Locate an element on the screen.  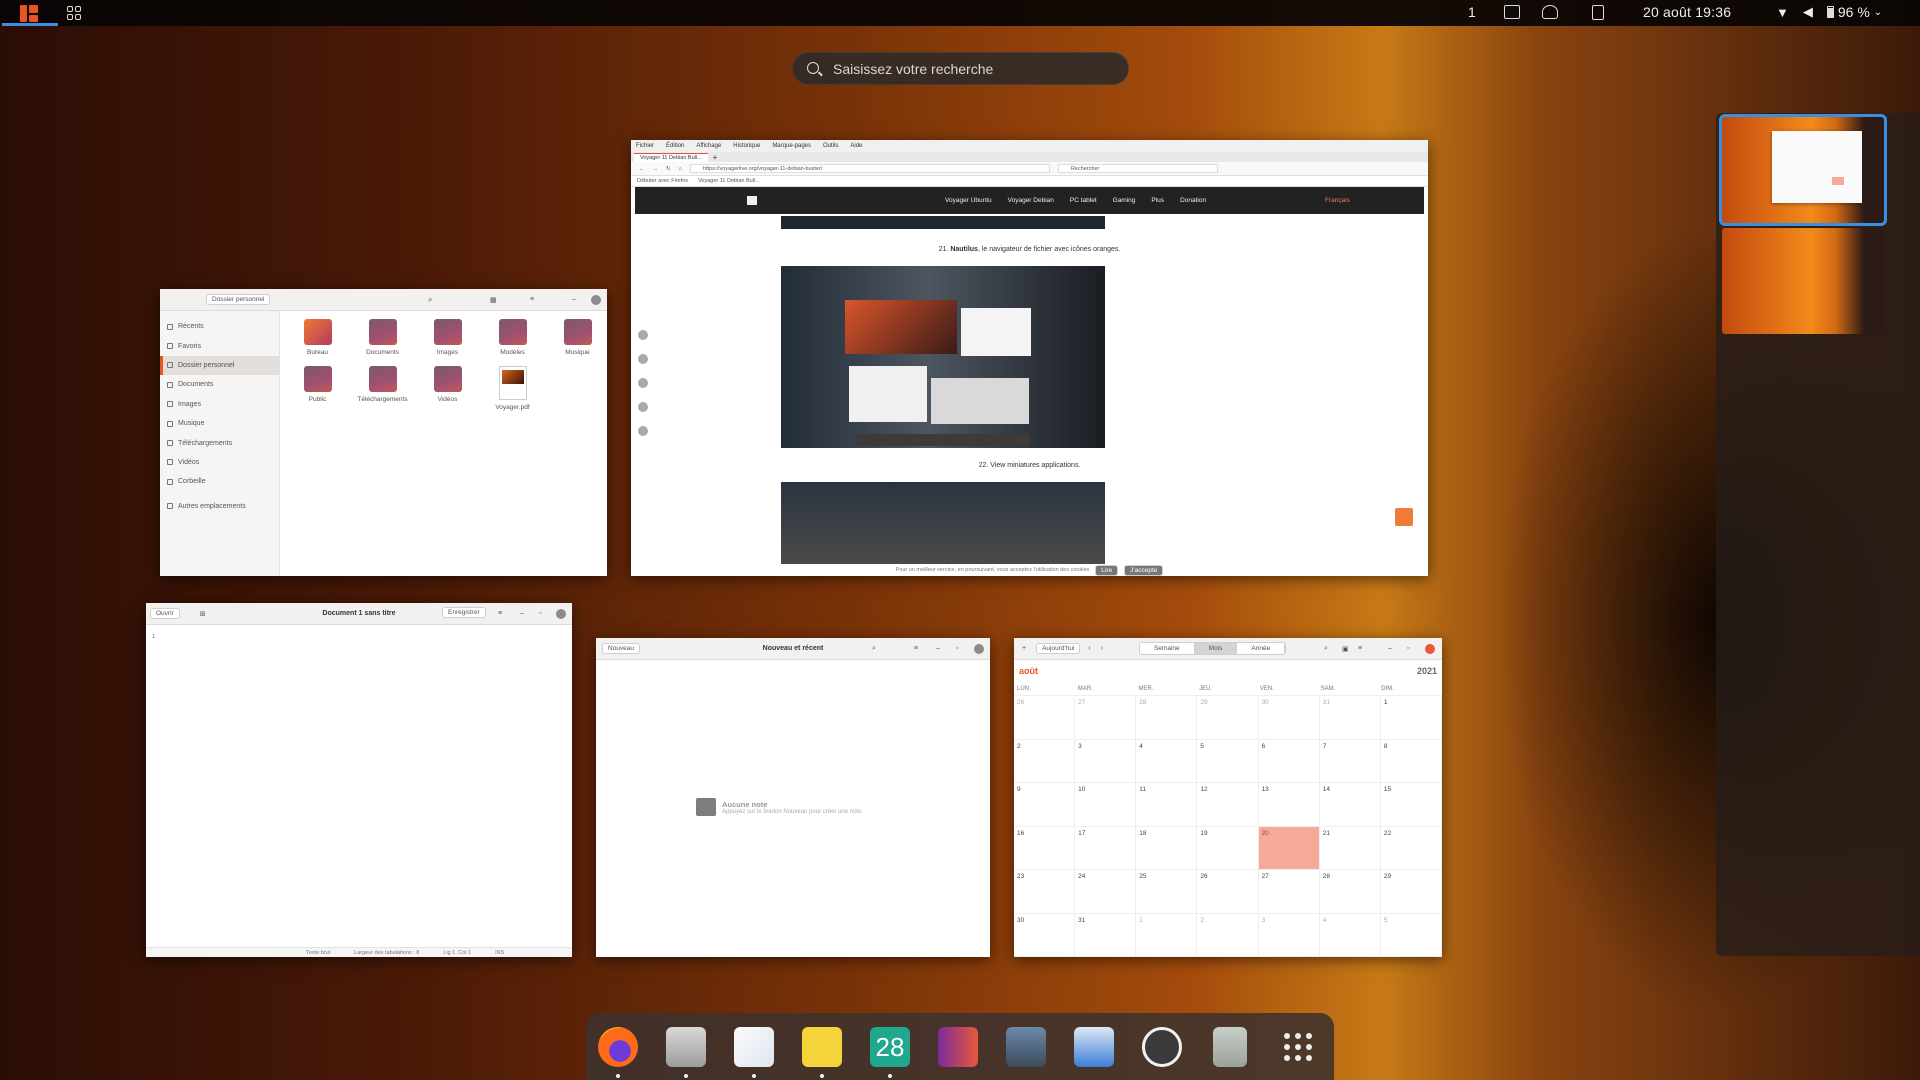
tab-month: Mois is located at coordinates (1216, 648).